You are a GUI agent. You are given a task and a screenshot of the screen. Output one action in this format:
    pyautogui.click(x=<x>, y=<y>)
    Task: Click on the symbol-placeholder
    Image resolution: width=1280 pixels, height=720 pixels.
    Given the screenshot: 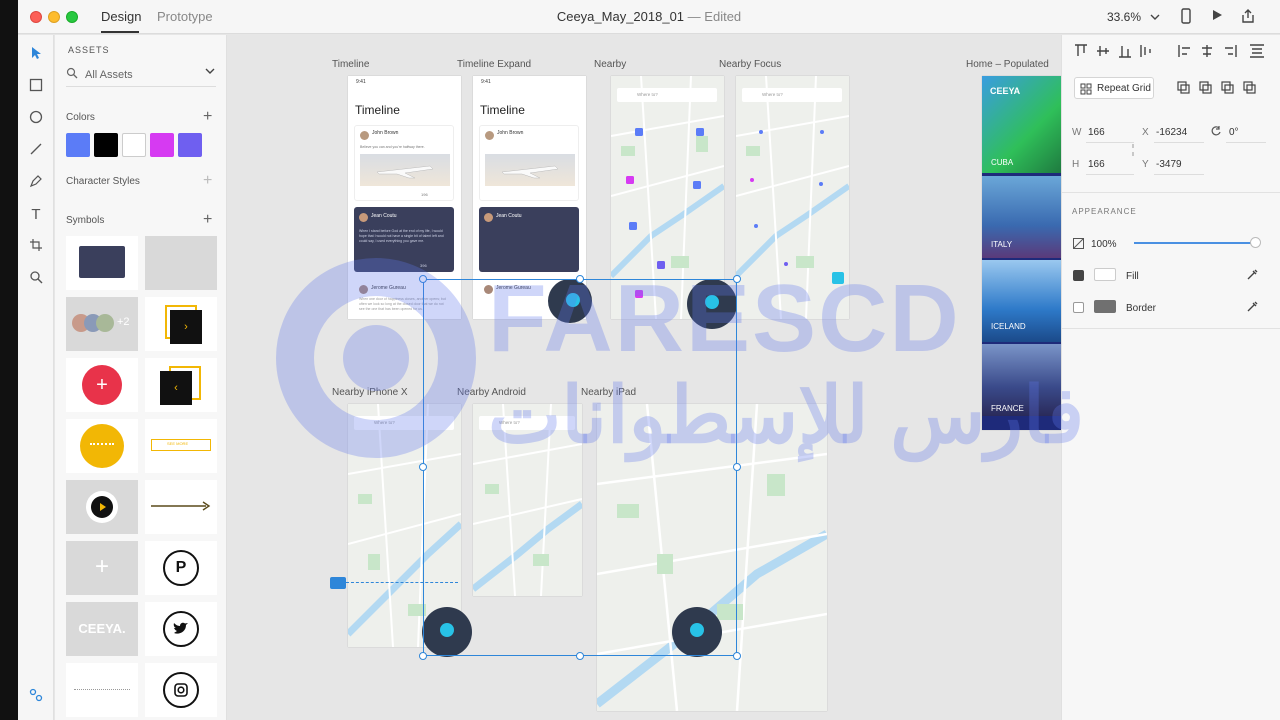 What is the action you would take?
    pyautogui.click(x=181, y=263)
    